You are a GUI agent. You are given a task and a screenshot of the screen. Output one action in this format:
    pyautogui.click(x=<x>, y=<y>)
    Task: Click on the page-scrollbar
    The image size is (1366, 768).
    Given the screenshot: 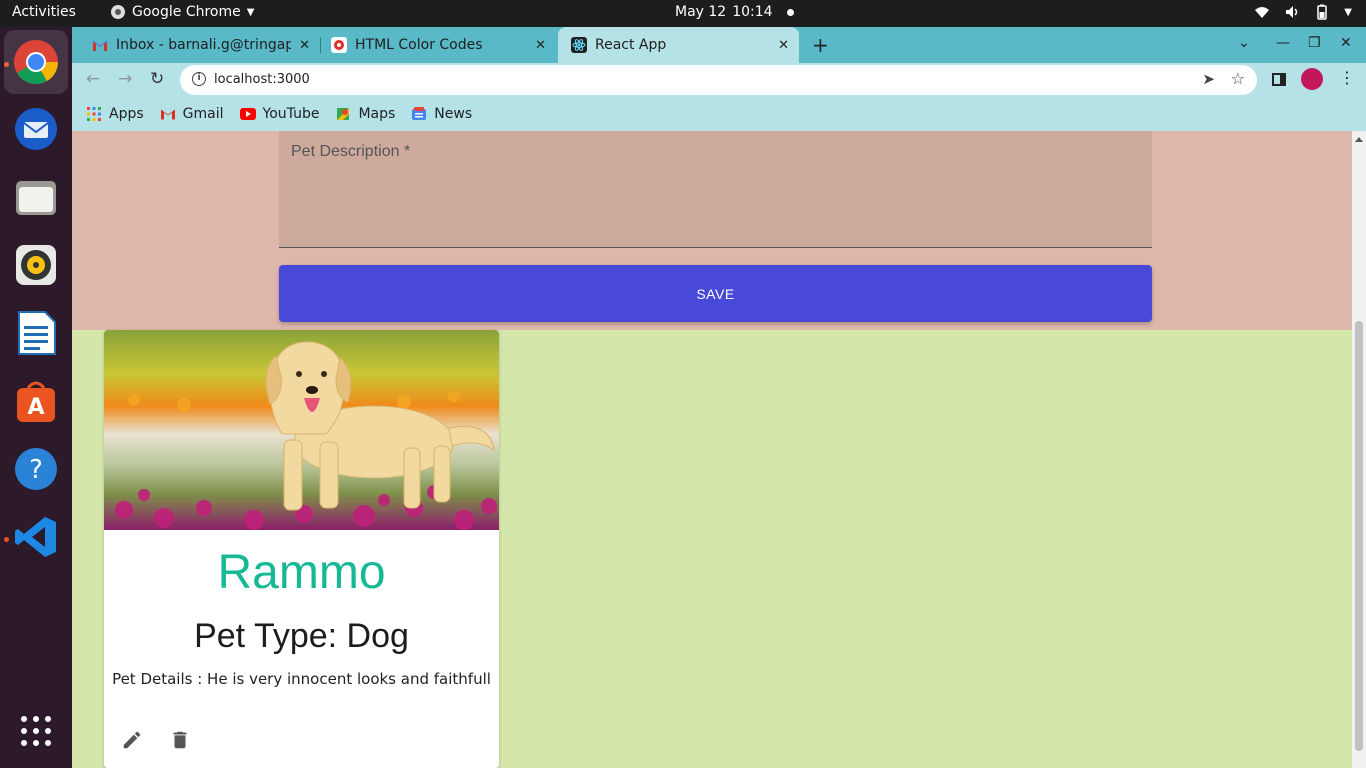 What is the action you would take?
    pyautogui.click(x=1359, y=449)
    